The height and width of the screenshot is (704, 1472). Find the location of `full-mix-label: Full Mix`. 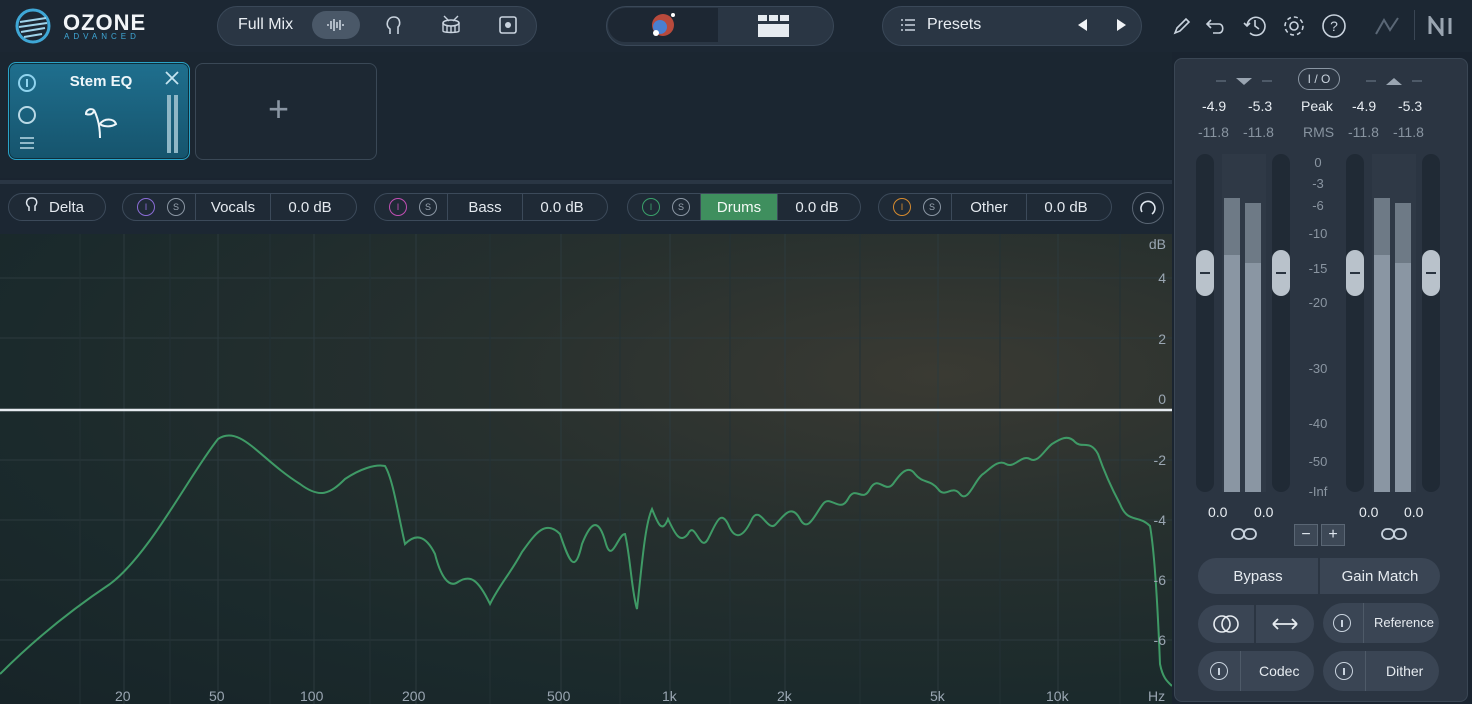

full-mix-label: Full Mix is located at coordinates (265, 25).